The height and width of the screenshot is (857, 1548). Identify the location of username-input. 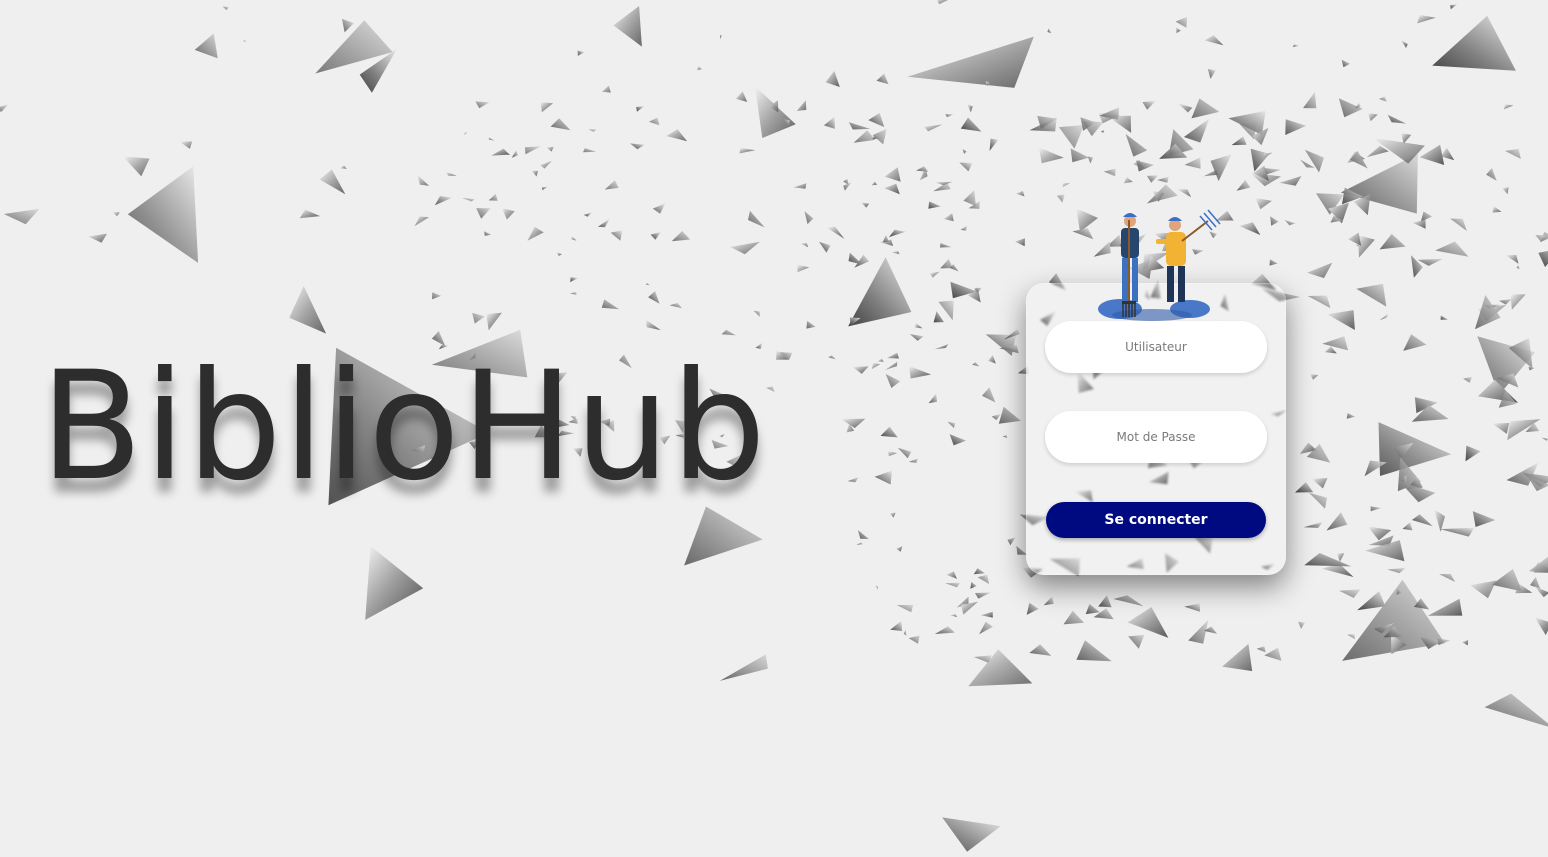
(1156, 347).